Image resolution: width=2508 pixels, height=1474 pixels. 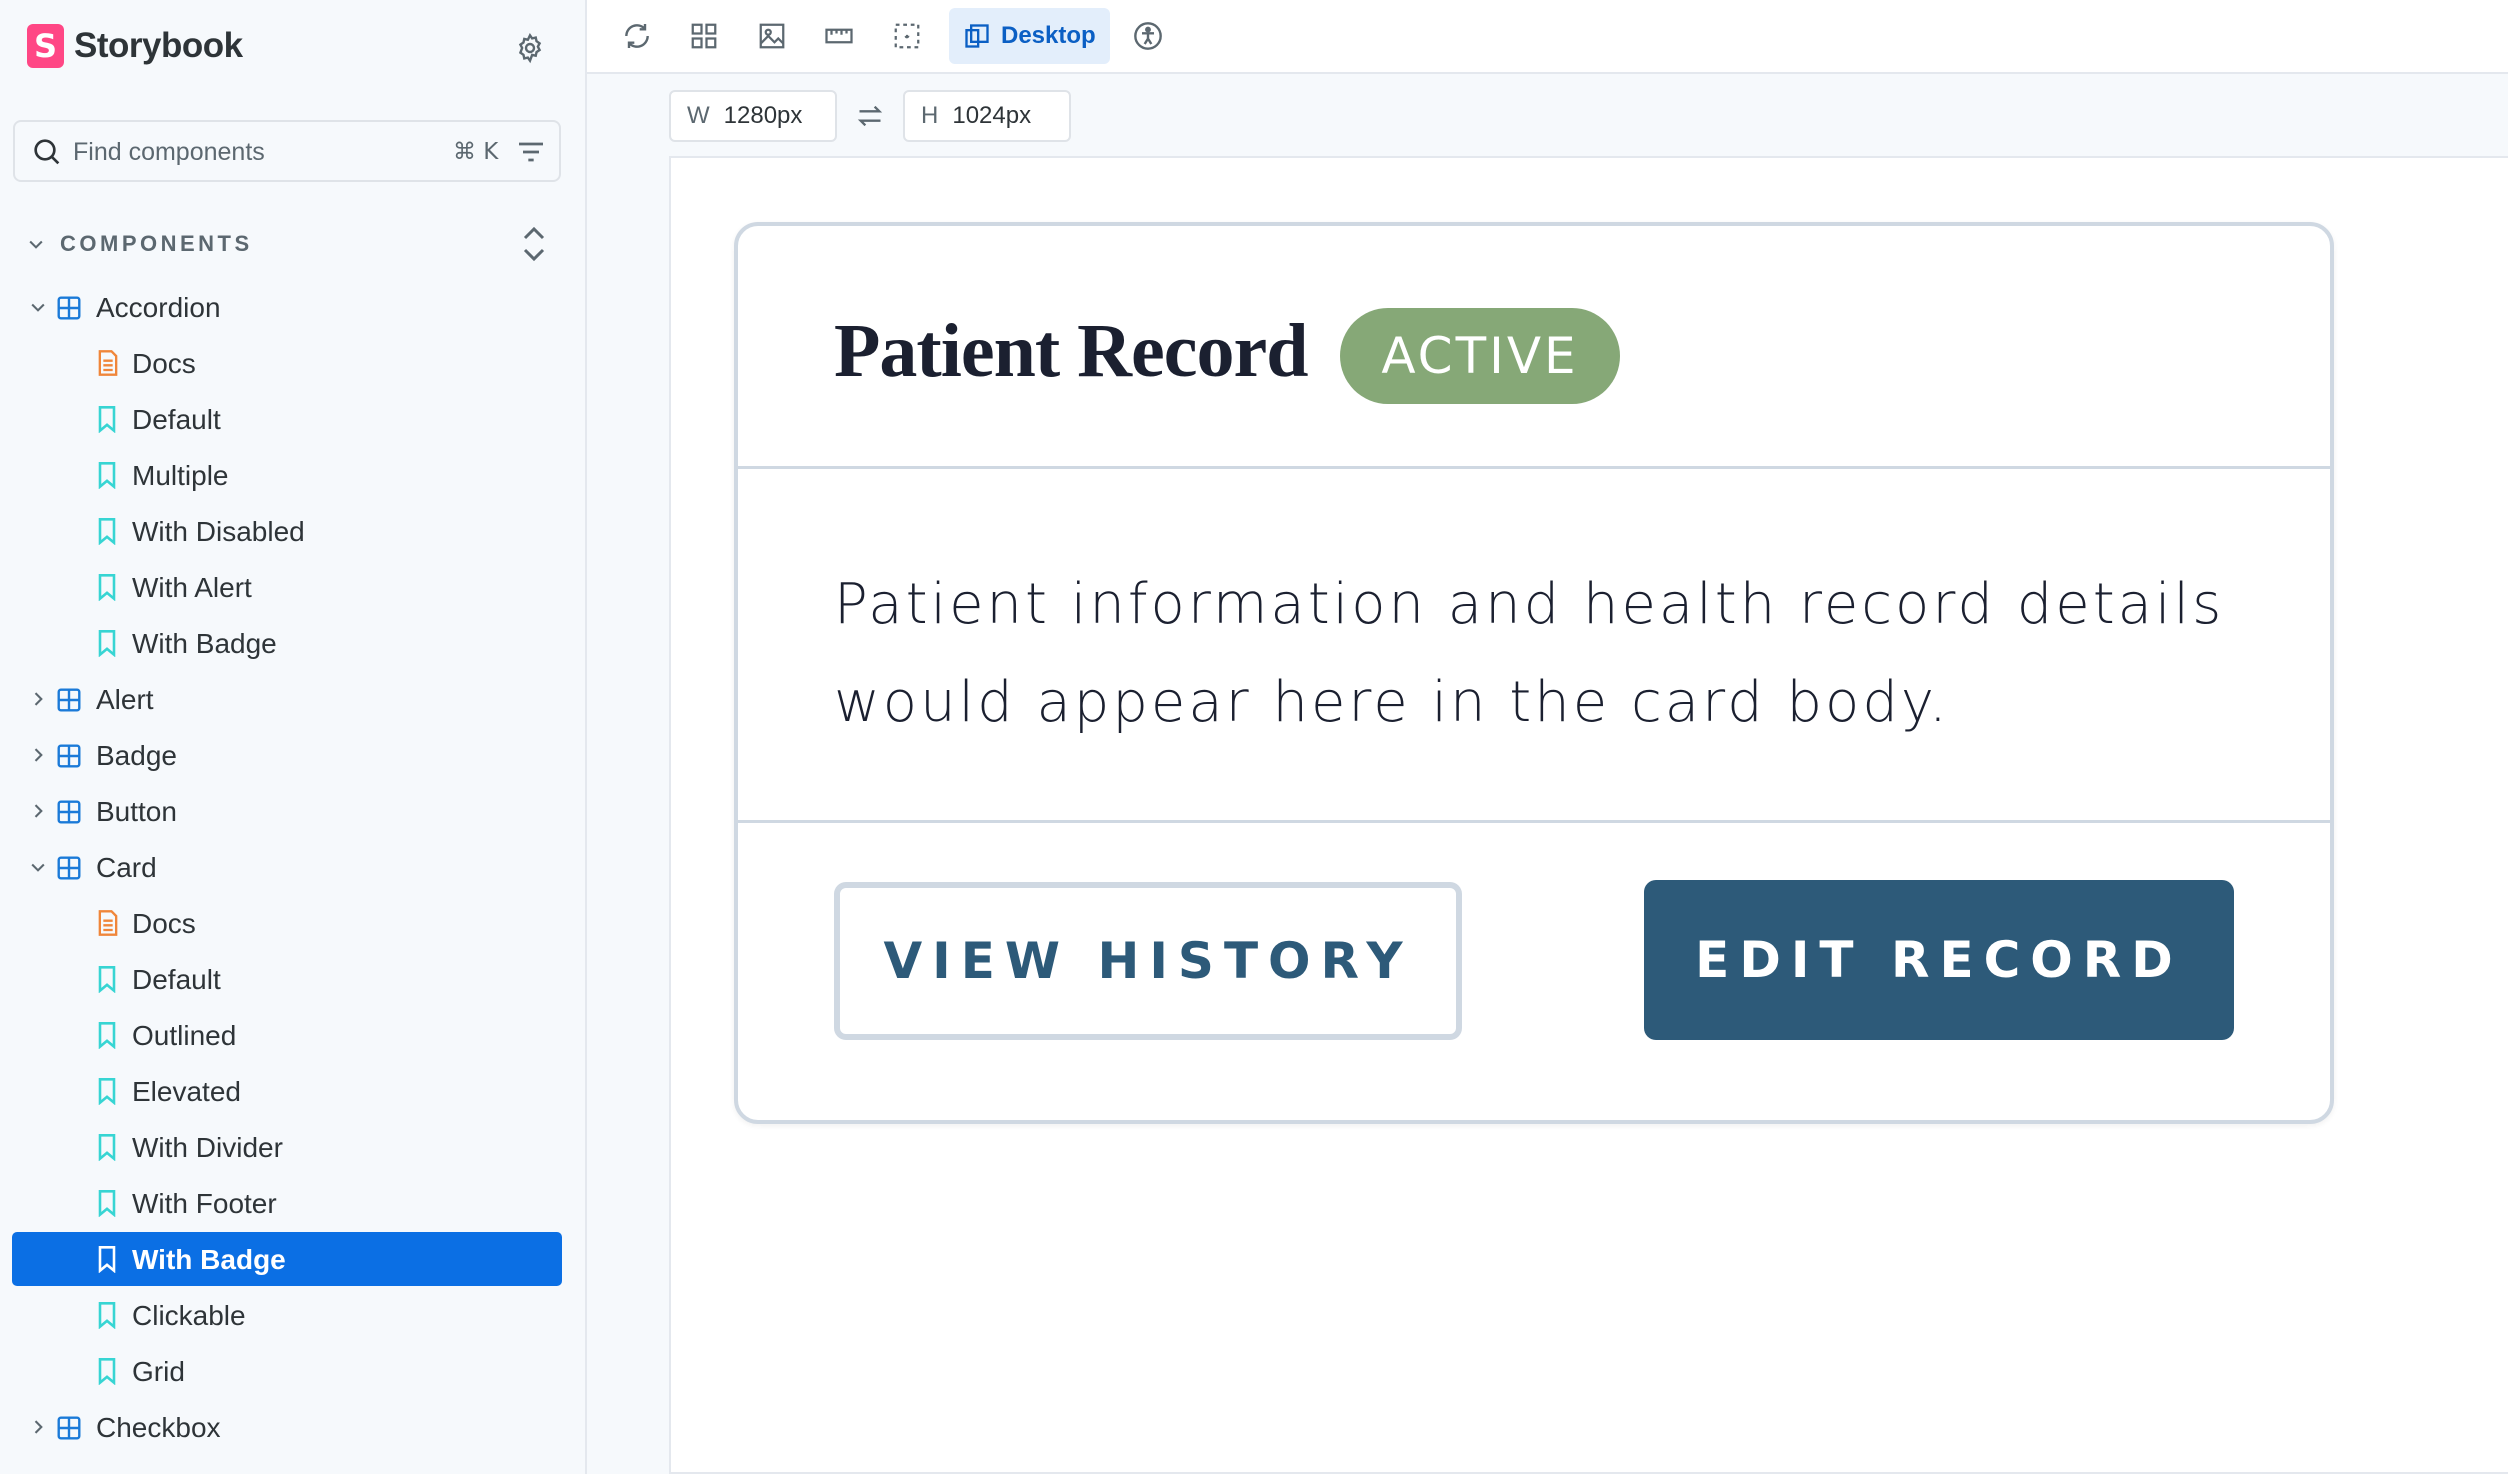 What do you see at coordinates (907, 36) in the screenshot?
I see `outline-icon` at bounding box center [907, 36].